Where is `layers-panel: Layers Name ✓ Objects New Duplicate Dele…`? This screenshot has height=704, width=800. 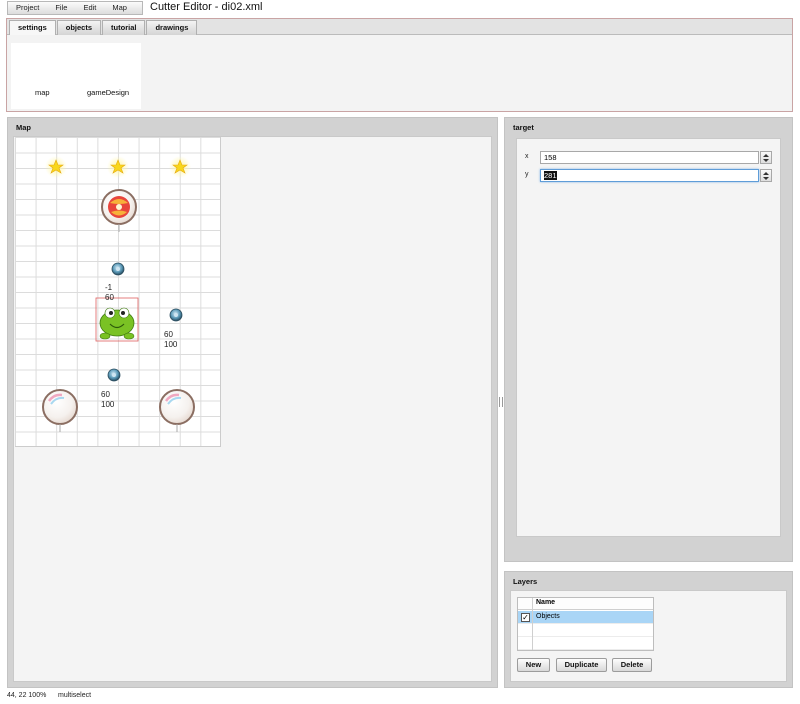 layers-panel: Layers Name ✓ Objects New Duplicate Dele… is located at coordinates (648, 629).